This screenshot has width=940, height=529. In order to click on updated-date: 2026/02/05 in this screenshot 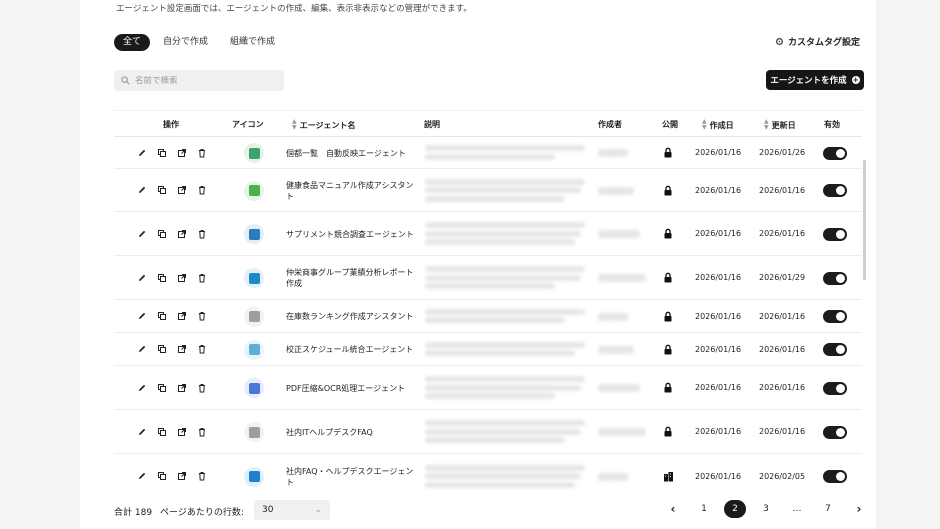, I will do `click(782, 476)`.